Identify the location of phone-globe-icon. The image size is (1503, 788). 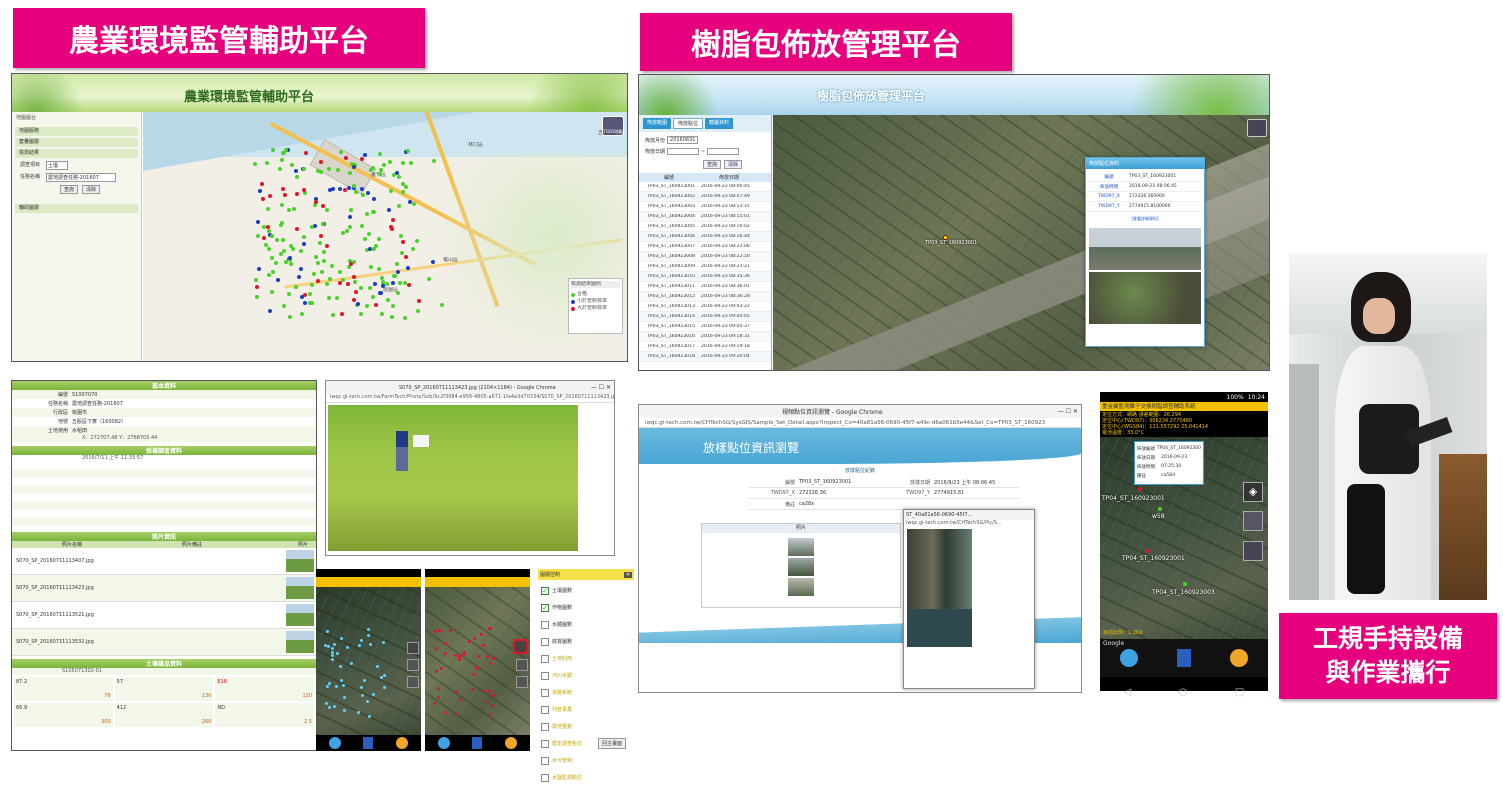
(444, 743).